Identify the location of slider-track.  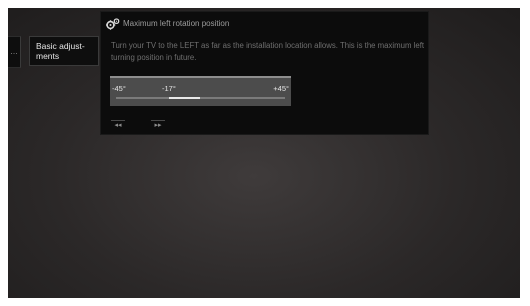
(200, 98).